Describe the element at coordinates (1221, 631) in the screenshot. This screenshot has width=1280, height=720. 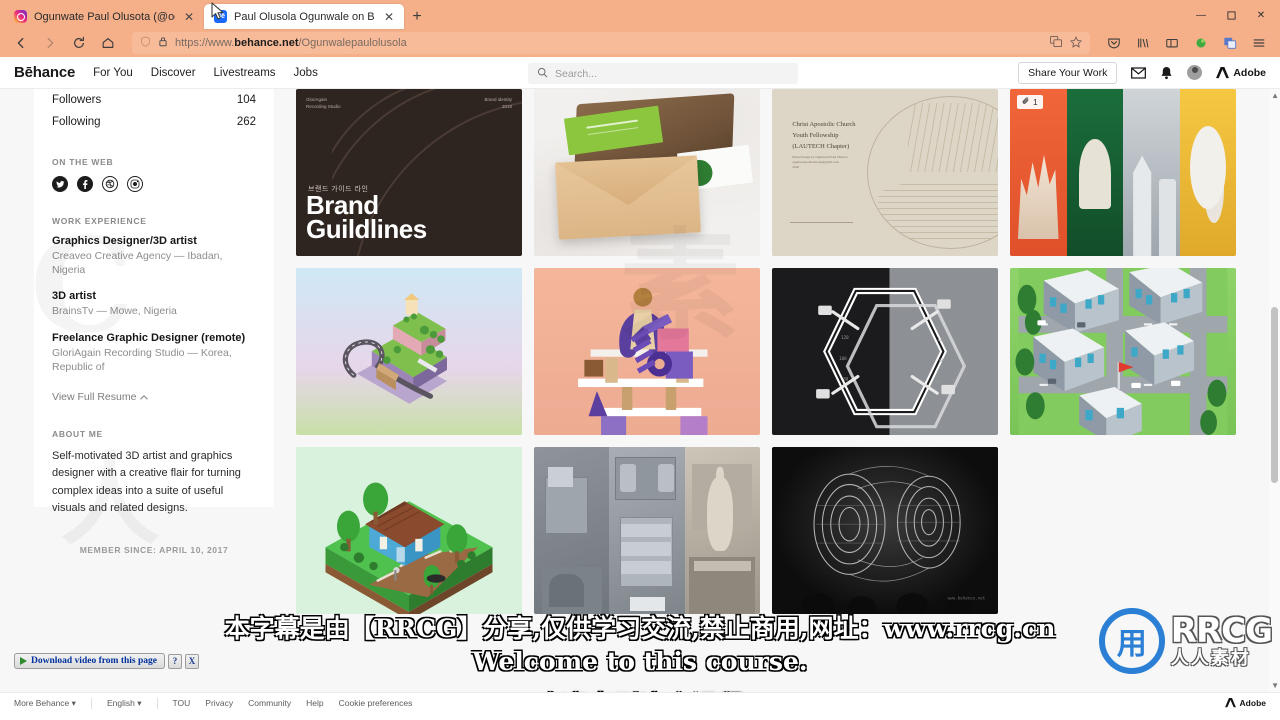
I see `rrcg-line1: RRCG` at that location.